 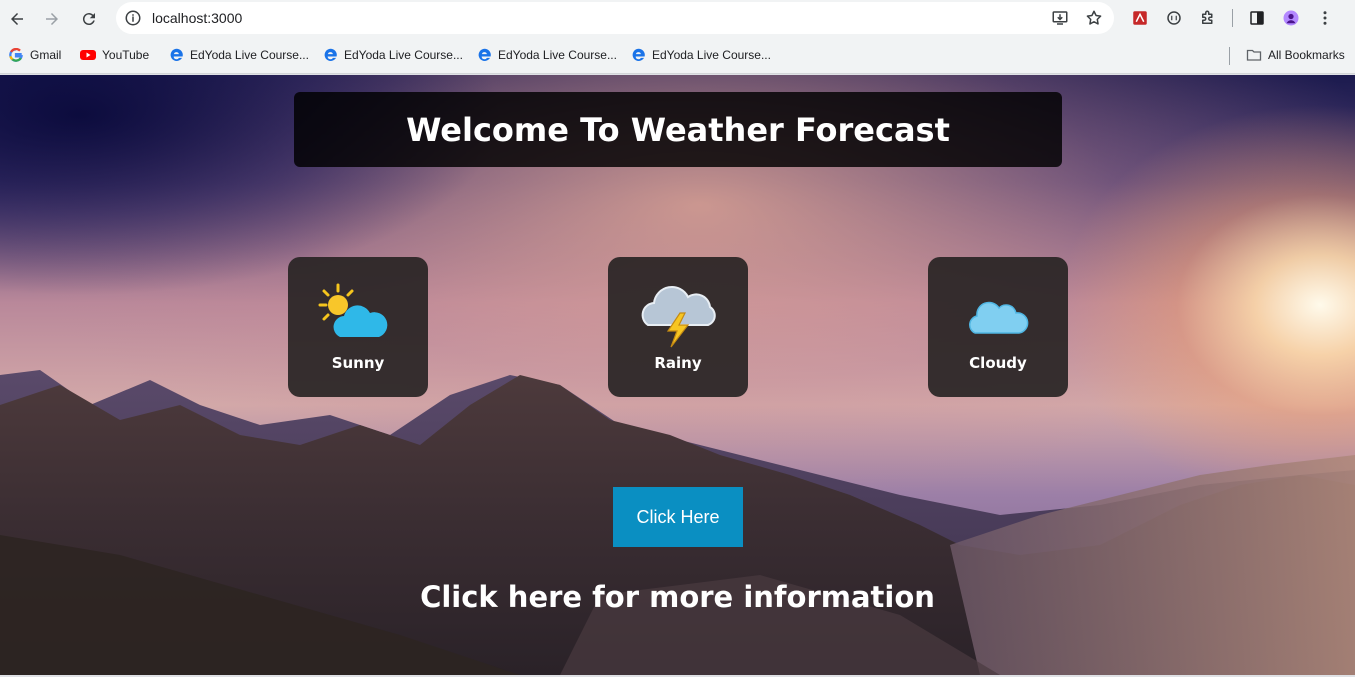 What do you see at coordinates (1306, 55) in the screenshot?
I see `all-bookmarks-label: All Bookmarks` at bounding box center [1306, 55].